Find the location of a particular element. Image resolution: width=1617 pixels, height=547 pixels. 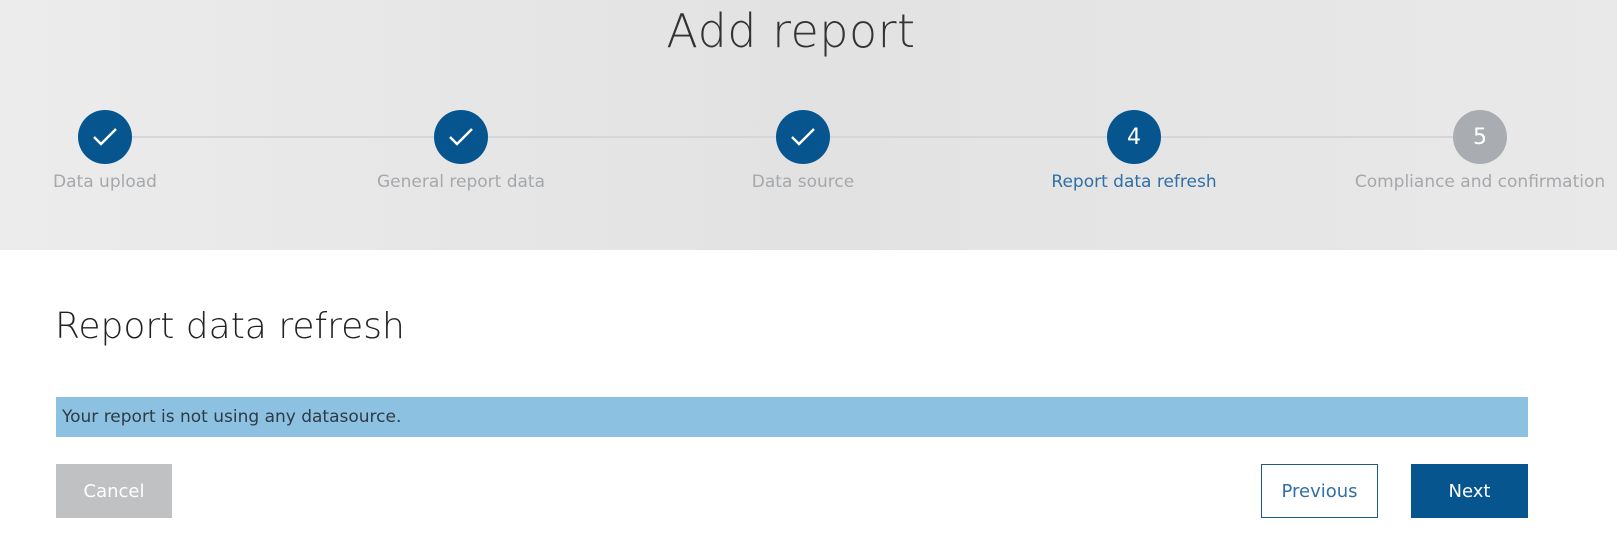

page-title: Add report is located at coordinates (791, 31).